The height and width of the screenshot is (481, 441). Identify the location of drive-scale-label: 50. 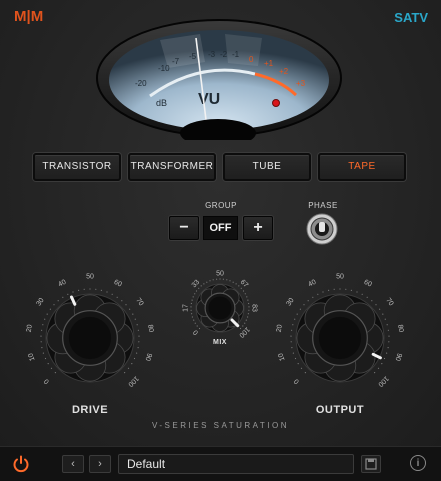
(90, 277).